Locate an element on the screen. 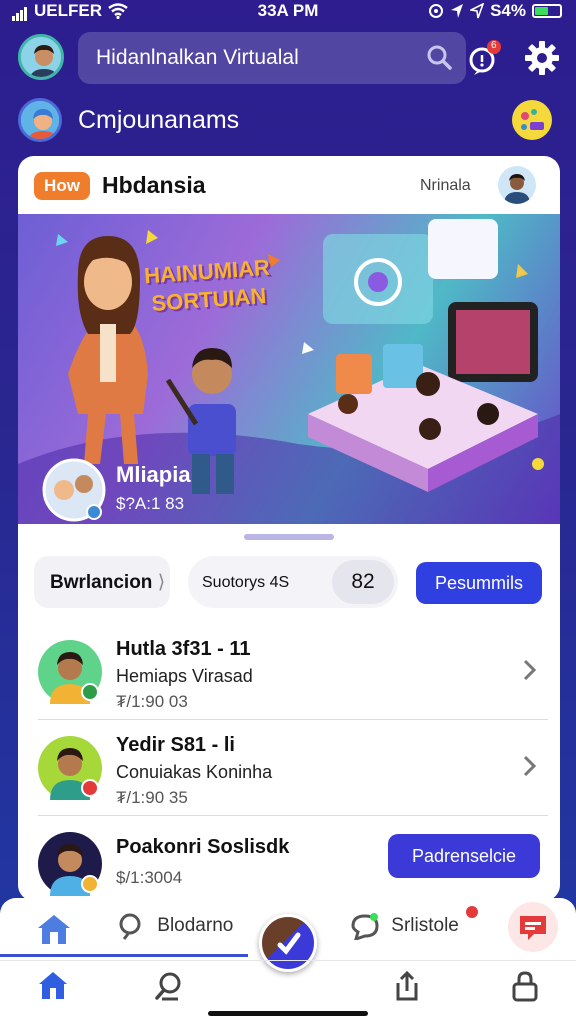 The height and width of the screenshot is (1024, 576). card-avatar is located at coordinates (517, 185).